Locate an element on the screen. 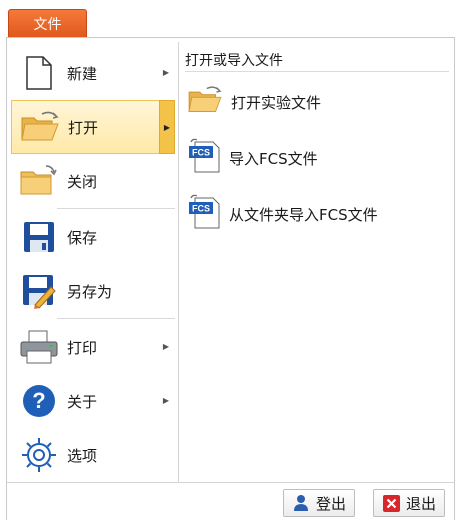 Image resolution: width=455 pixels, height=520 pixels. menu-item-label: 关闭 is located at coordinates (82, 181).